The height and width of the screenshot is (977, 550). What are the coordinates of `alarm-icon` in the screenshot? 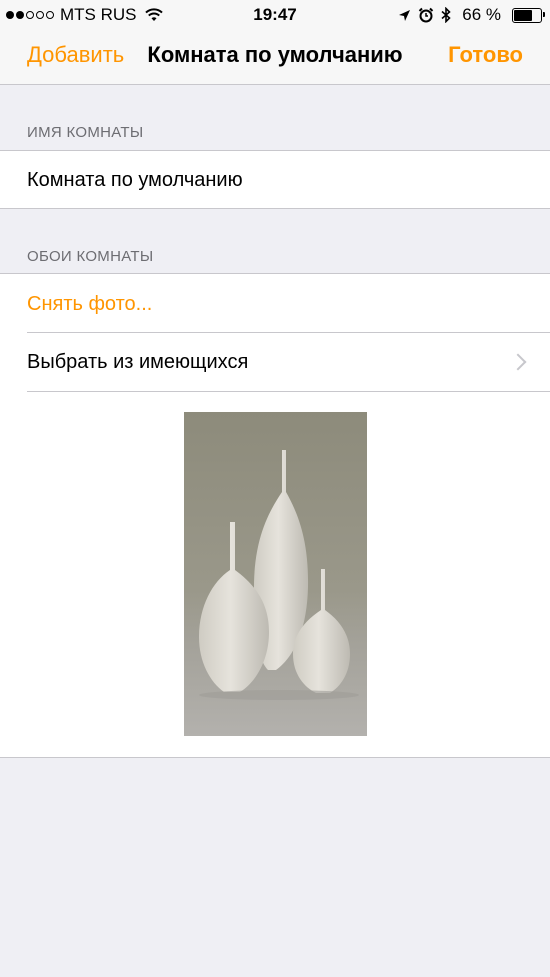 It's located at (426, 15).